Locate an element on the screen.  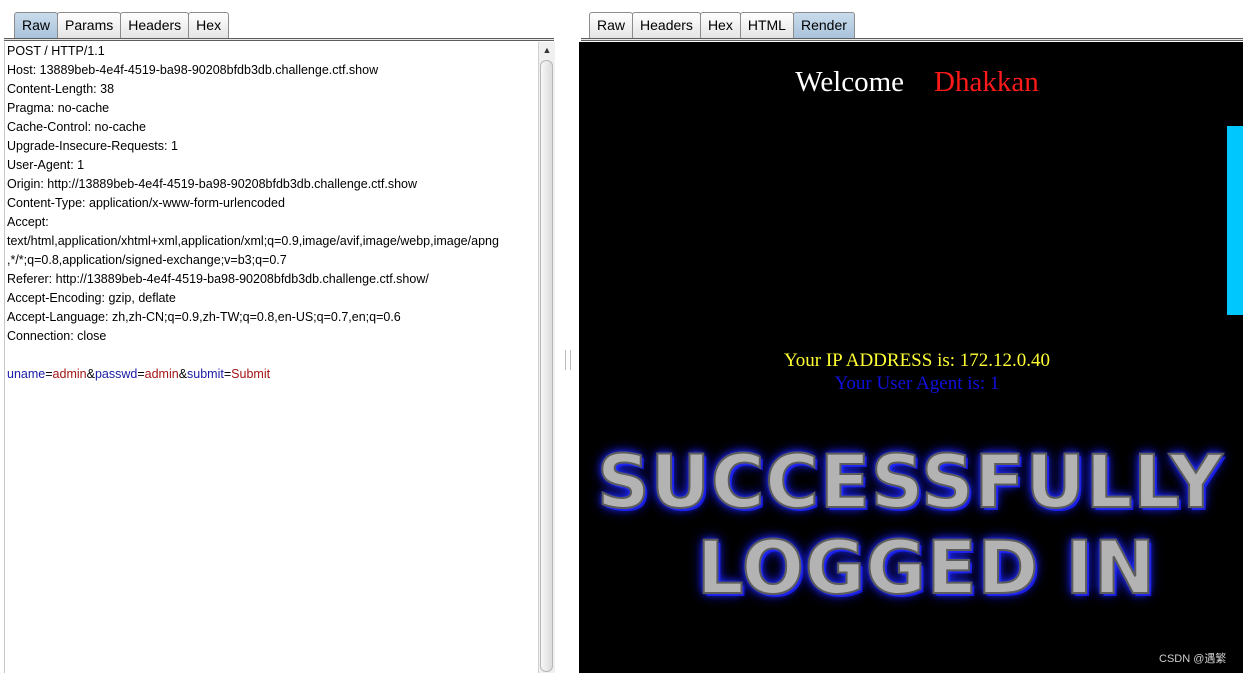
request-line: User-Agent: 1 is located at coordinates (46, 165).